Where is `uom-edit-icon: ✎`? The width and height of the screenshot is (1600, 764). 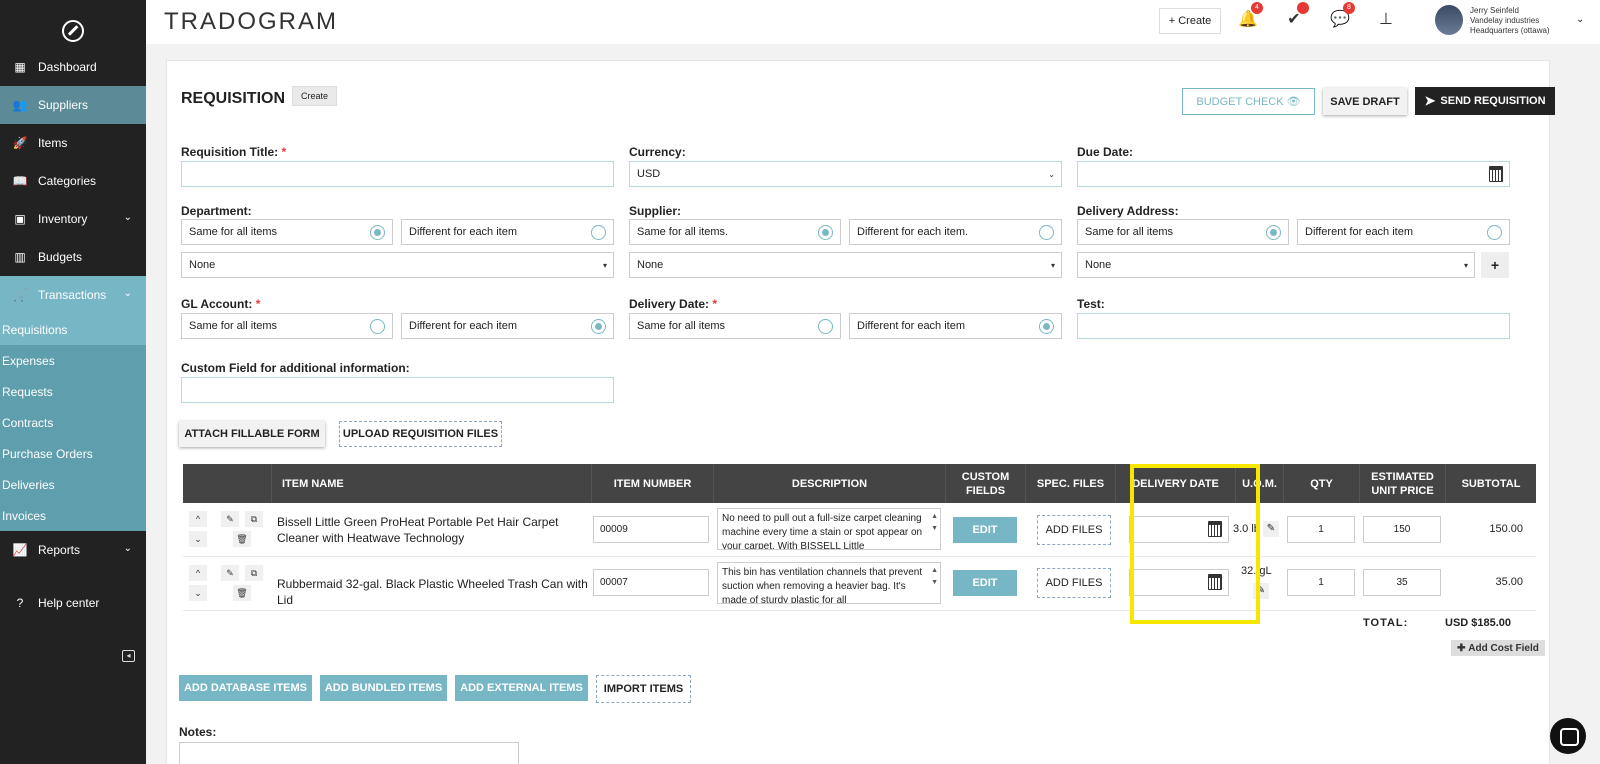
uom-edit-icon: ✎ is located at coordinates (1271, 529).